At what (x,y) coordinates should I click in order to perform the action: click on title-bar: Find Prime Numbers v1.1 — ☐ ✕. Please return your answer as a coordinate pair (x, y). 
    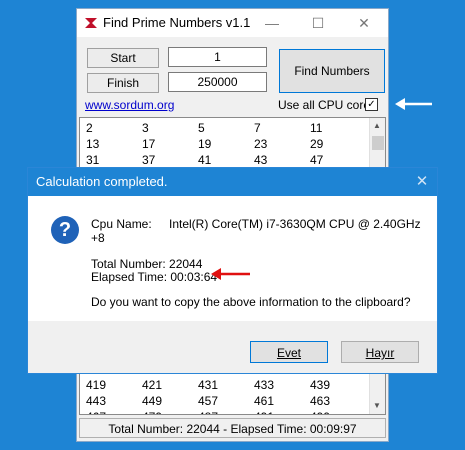
    Looking at the image, I should click on (232, 23).